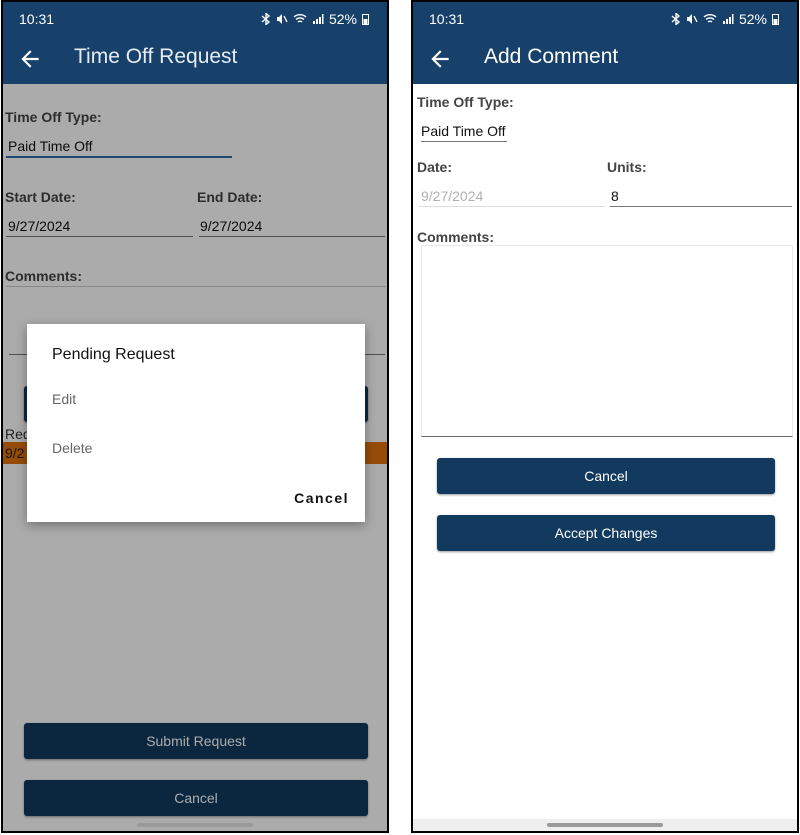 This screenshot has height=835, width=800. I want to click on date-value: 9/27/2024, so click(452, 196).